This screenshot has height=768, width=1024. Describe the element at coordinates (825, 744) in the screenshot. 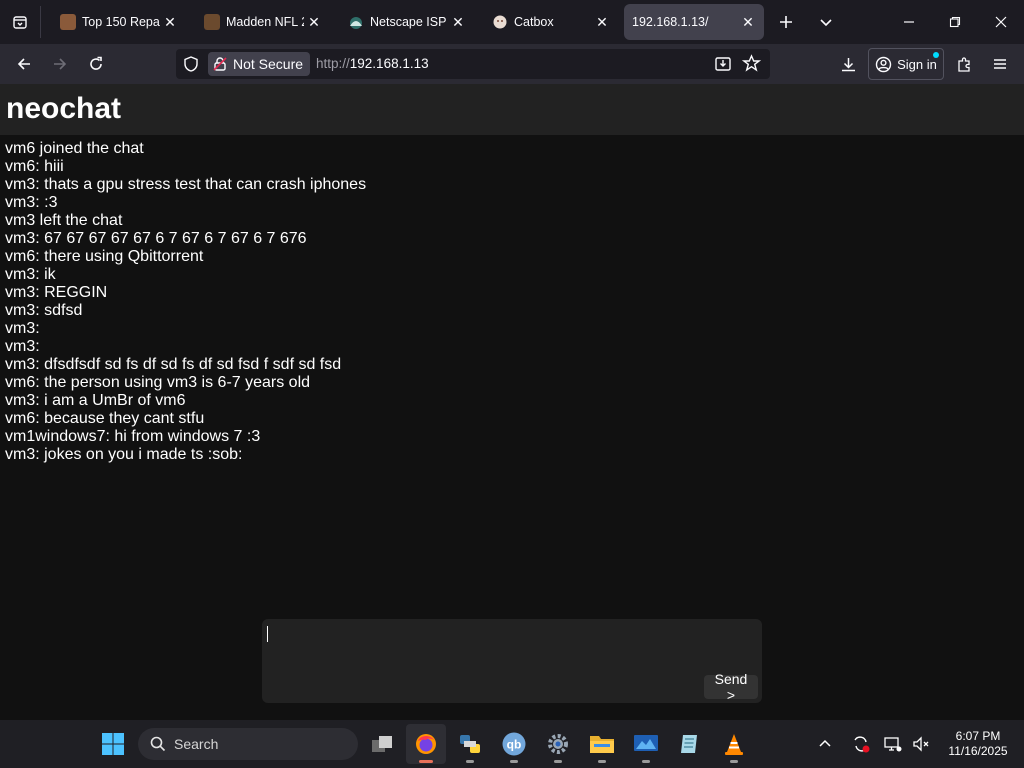

I see `show-hidden-icons-button` at that location.